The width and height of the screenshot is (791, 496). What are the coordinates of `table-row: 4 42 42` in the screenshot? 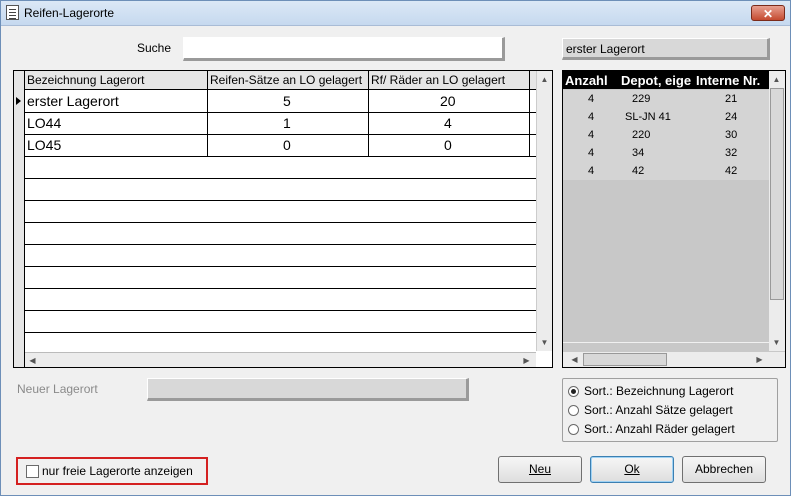 It's located at (666, 171).